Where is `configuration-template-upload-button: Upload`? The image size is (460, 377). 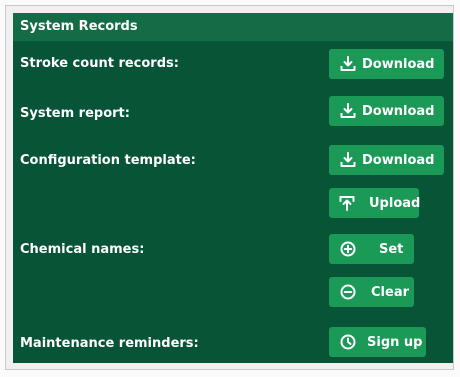 configuration-template-upload-button: Upload is located at coordinates (375, 203).